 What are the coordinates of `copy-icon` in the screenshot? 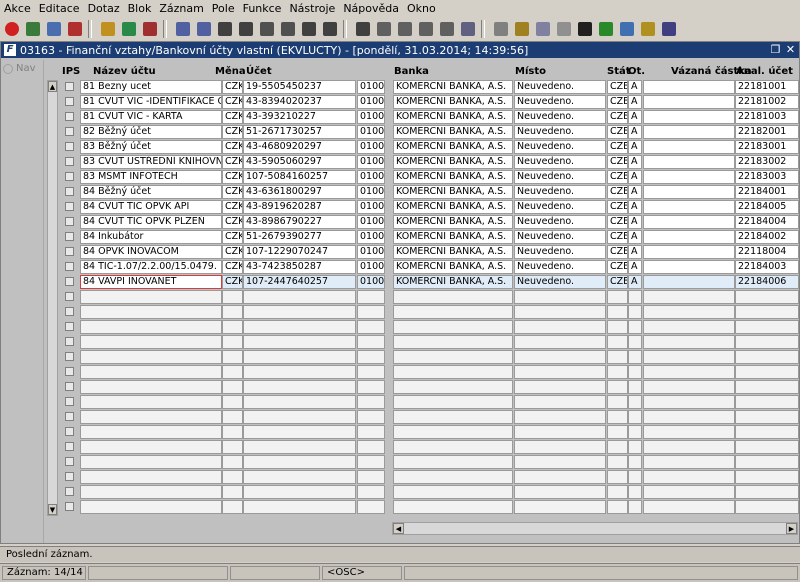 It's located at (384, 29).